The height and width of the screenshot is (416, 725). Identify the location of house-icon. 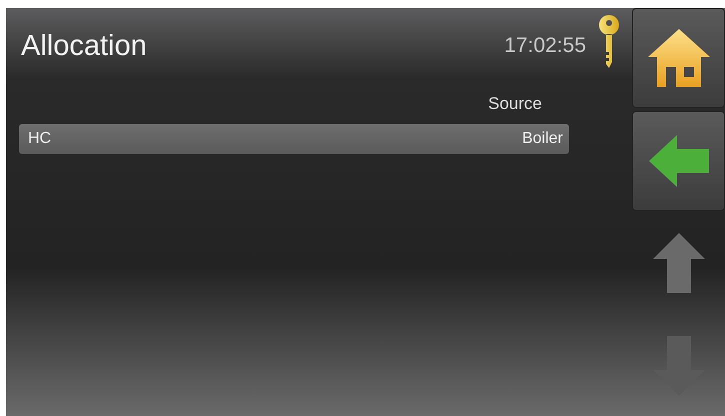
(679, 57).